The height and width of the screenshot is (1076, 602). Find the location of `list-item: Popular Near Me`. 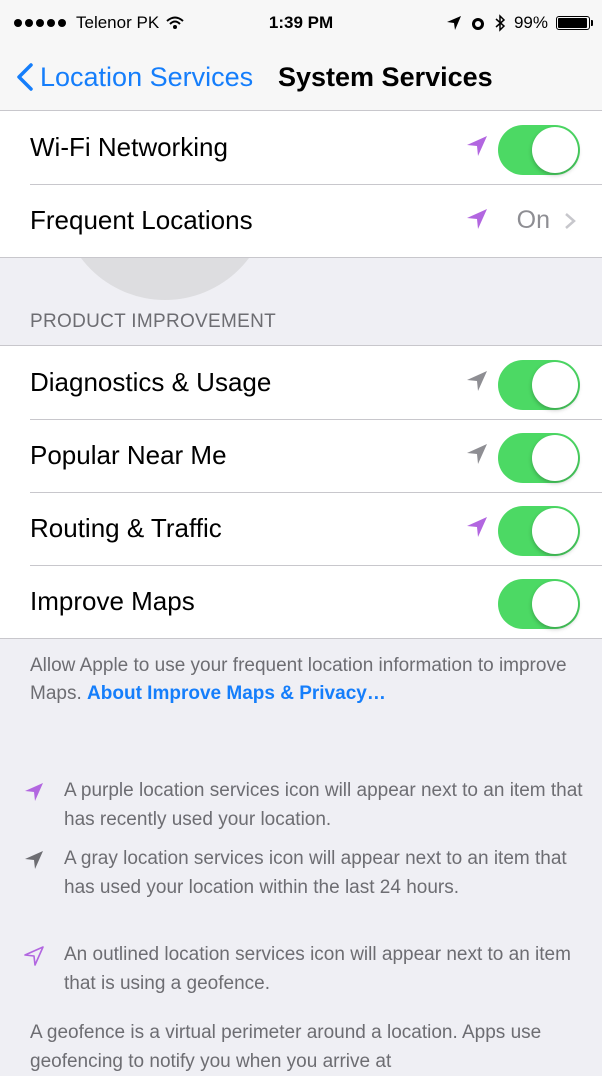

list-item: Popular Near Me is located at coordinates (301, 455).